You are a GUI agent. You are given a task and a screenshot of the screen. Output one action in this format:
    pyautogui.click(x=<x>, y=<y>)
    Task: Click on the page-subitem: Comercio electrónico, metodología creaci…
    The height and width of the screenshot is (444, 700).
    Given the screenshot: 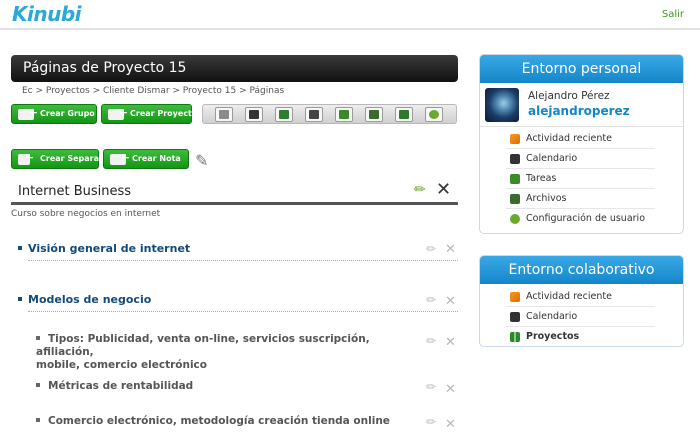 What is the action you would take?
    pyautogui.click(x=213, y=421)
    